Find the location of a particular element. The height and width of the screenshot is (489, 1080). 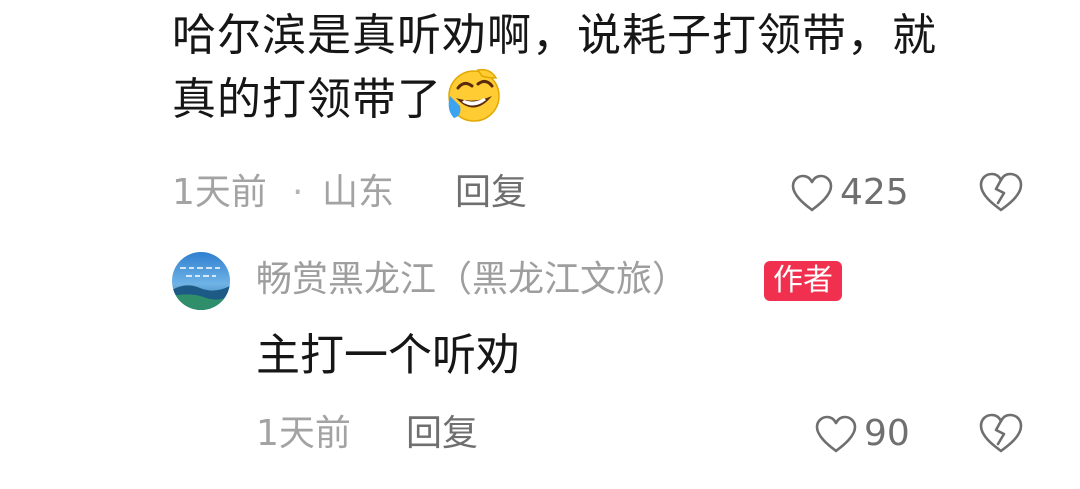

reply-meta: 1天前 回复 90 is located at coordinates (644, 434).